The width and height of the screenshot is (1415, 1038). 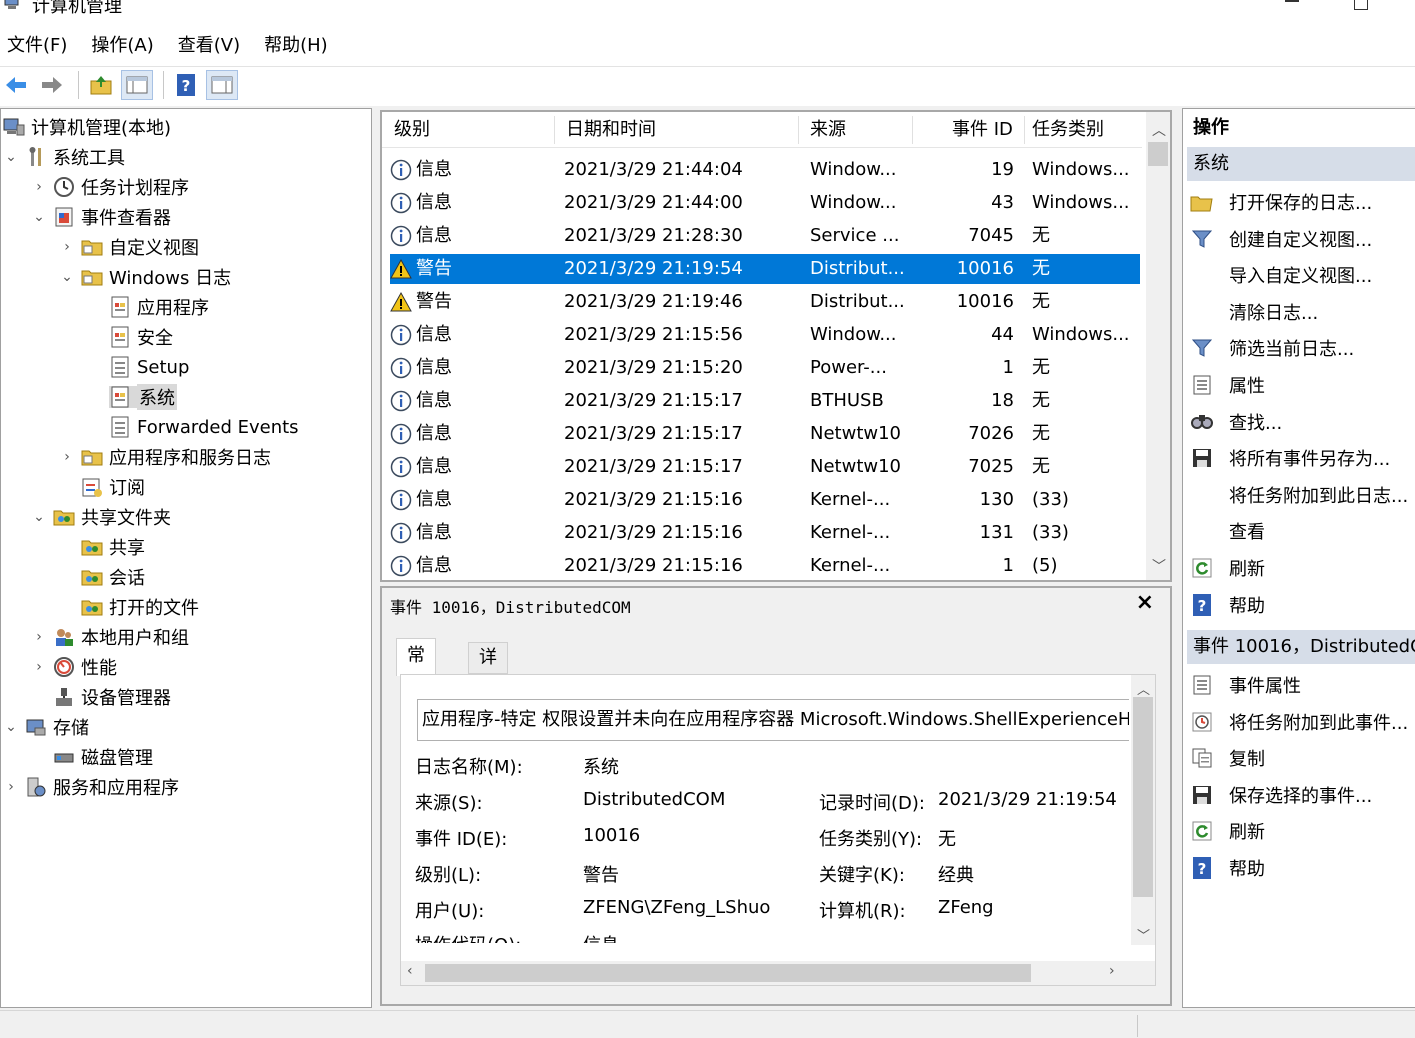 I want to click on menu-action: 操作(A), so click(x=122, y=44).